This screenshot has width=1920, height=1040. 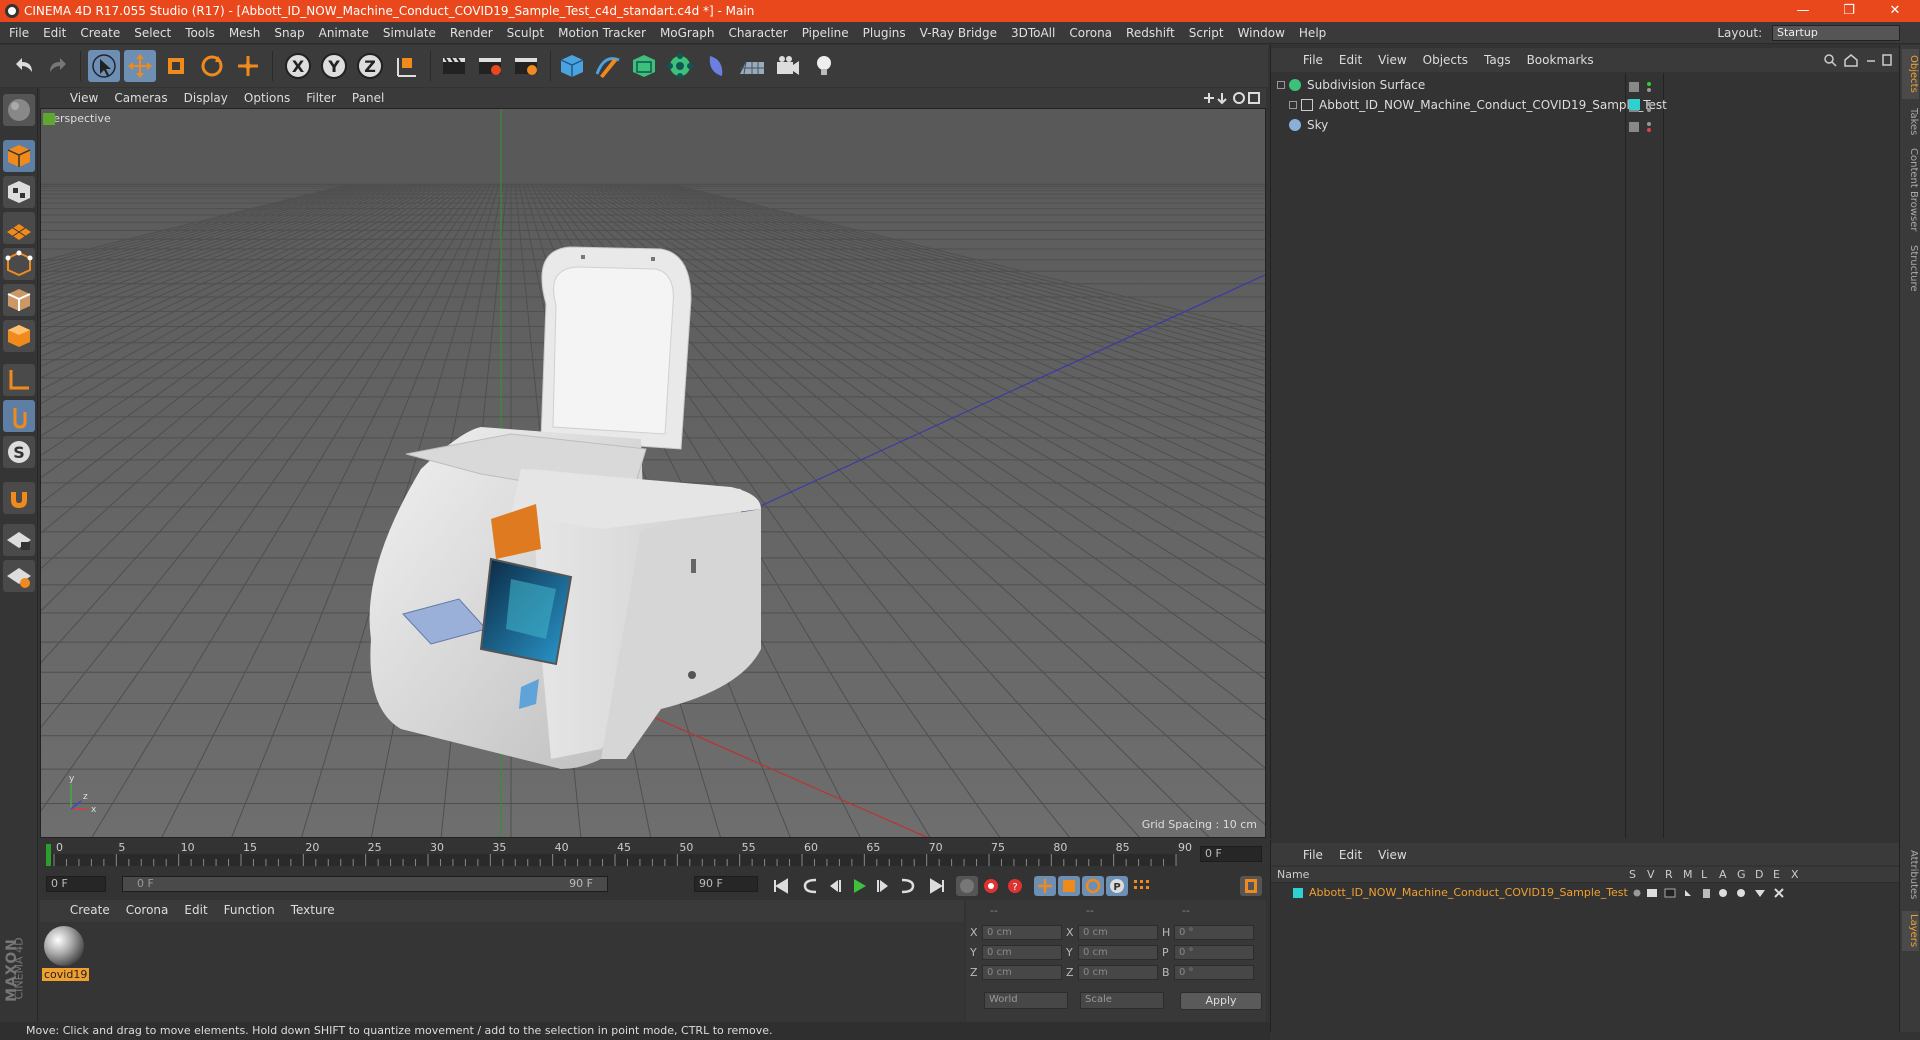 What do you see at coordinates (490, 66) in the screenshot?
I see `render-picture-viewer-icon` at bounding box center [490, 66].